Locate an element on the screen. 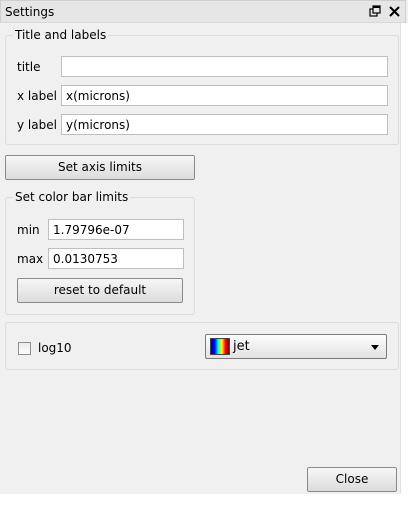 Image resolution: width=408 pixels, height=507 pixels. set-axis-limits-button: Set axis limits is located at coordinates (100, 167).